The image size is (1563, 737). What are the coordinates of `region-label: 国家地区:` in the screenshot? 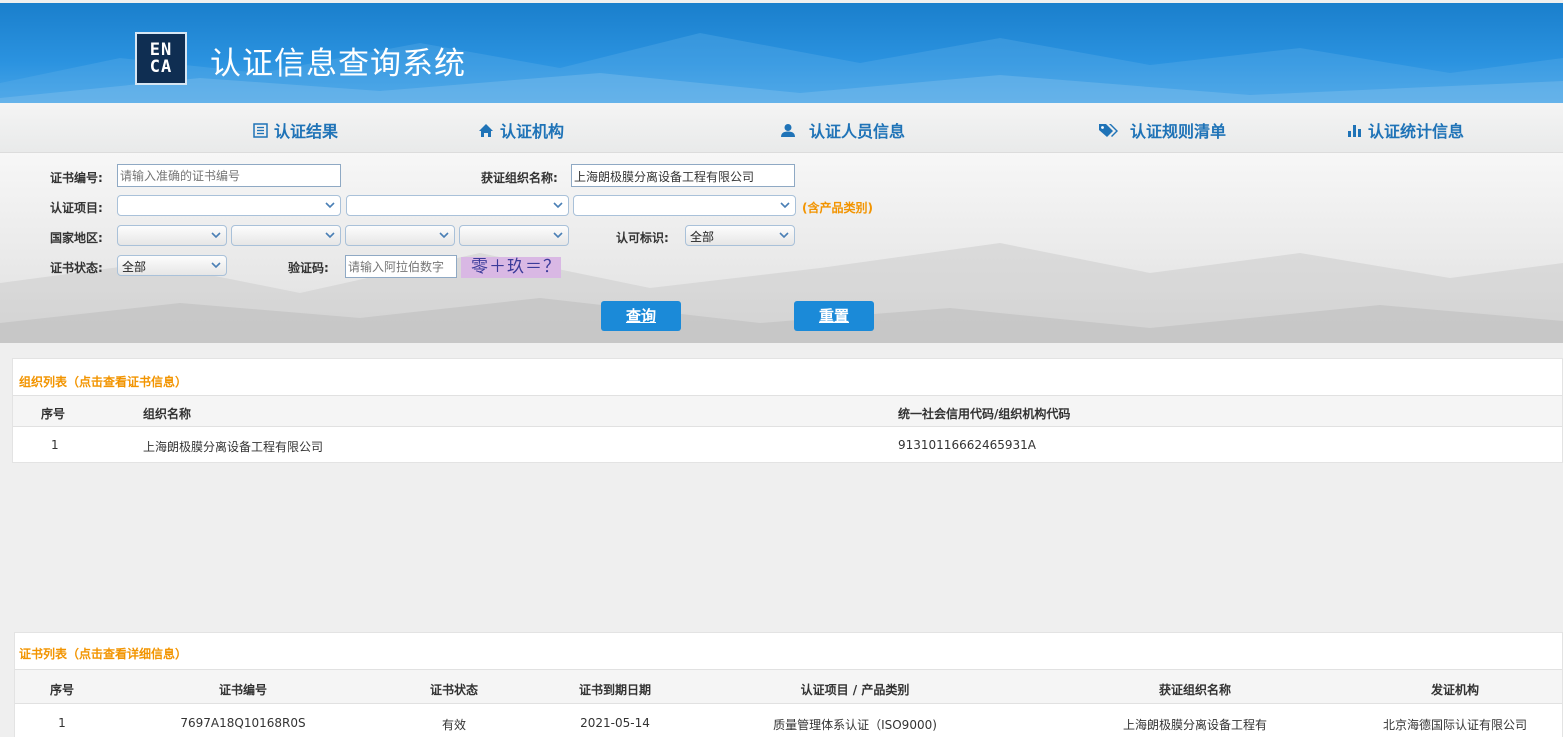 It's located at (76, 238).